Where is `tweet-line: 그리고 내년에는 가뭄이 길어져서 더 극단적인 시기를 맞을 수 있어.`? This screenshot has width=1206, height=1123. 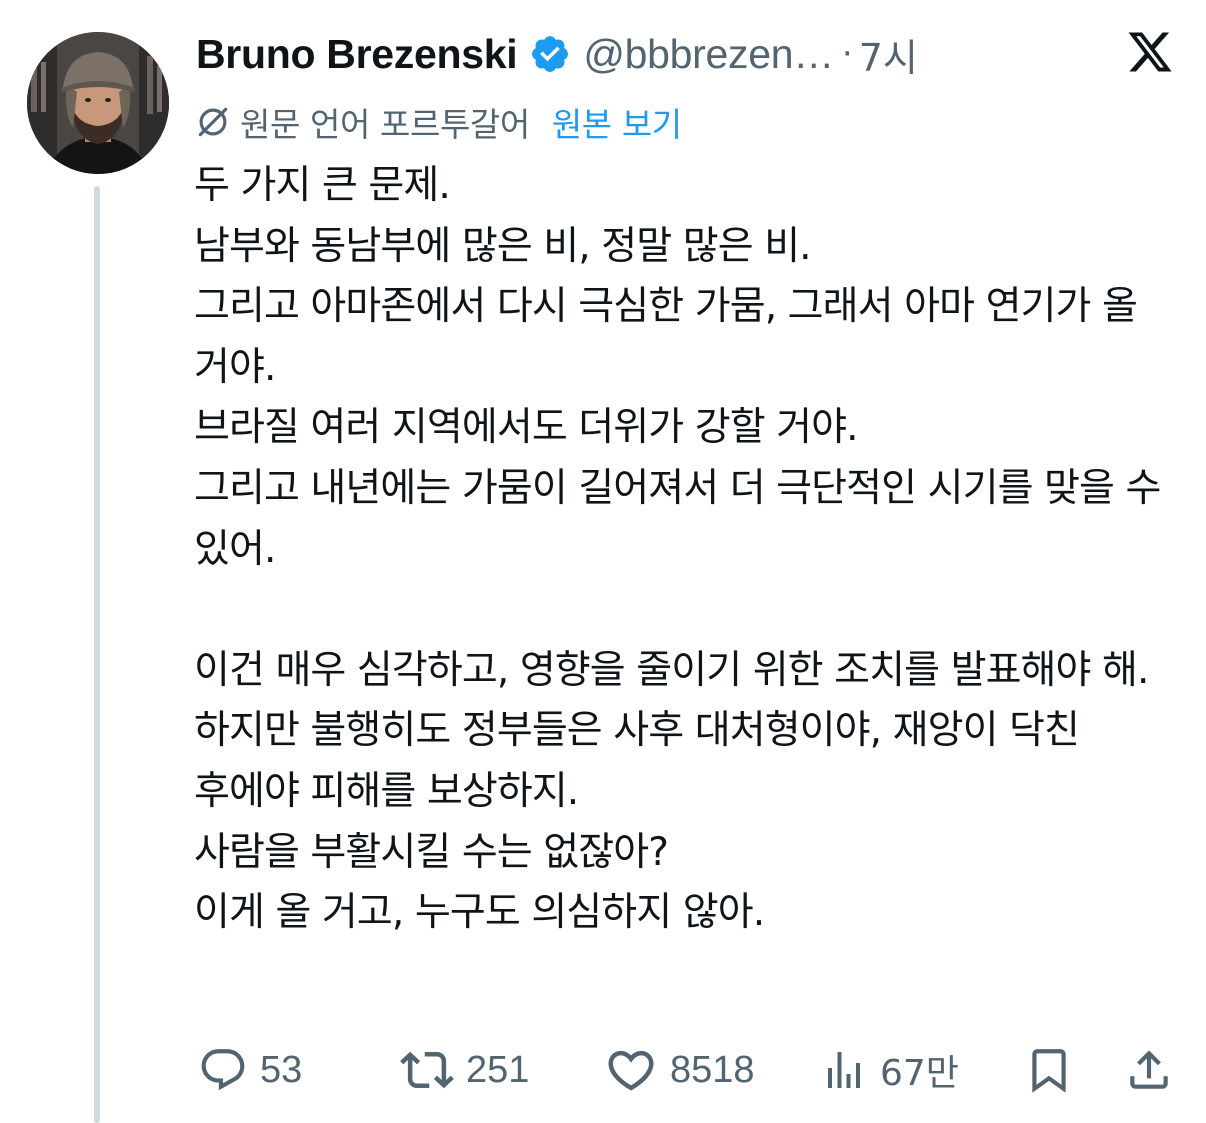
tweet-line: 그리고 내년에는 가뭄이 길어져서 더 극단적인 시기를 맞을 수 있어. is located at coordinates (683, 518).